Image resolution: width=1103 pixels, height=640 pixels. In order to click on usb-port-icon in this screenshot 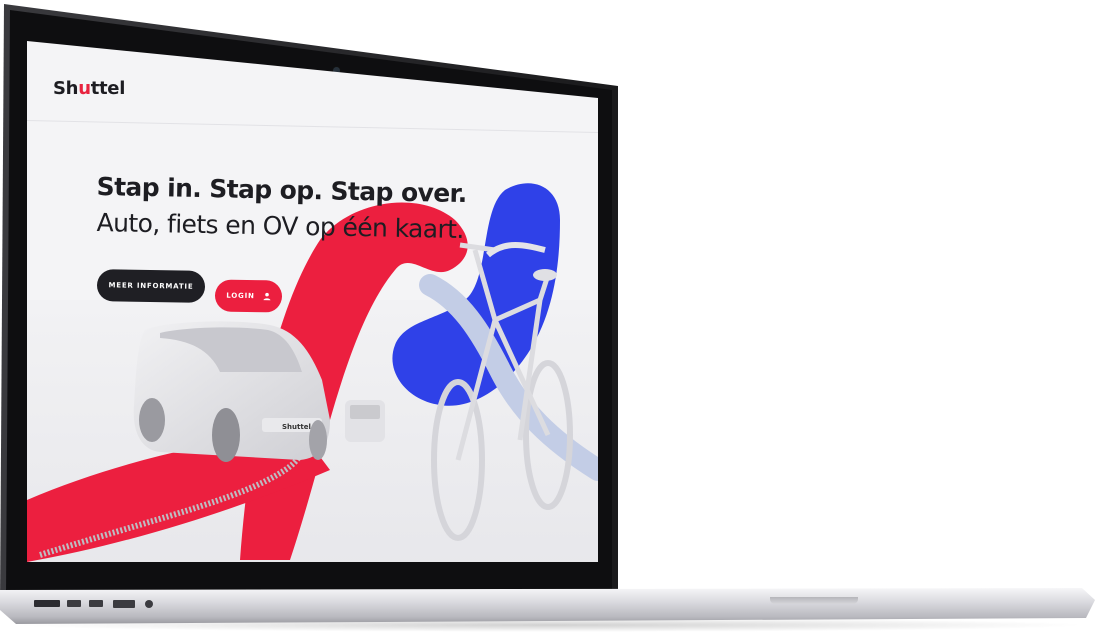, I will do `click(47, 603)`.